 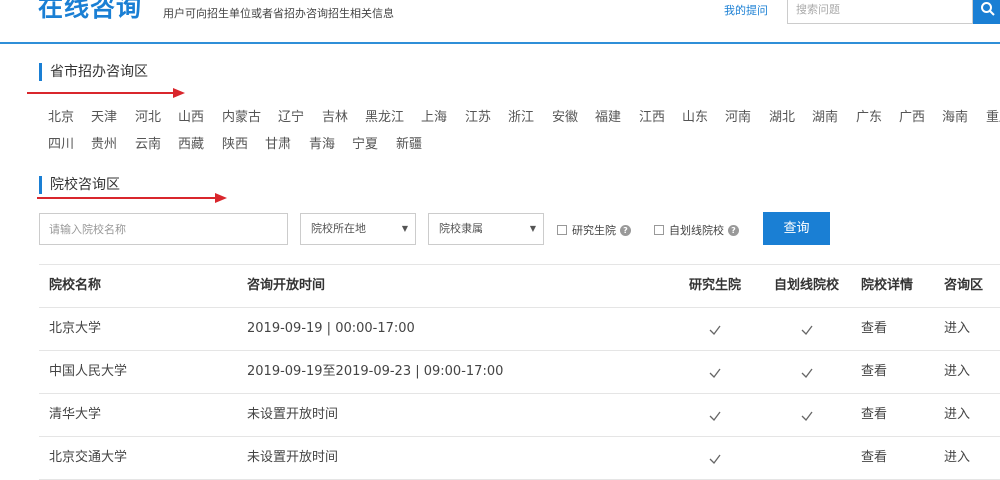 I want to click on open-time: 2019-09-19 | 00:00-17:00, so click(x=331, y=328).